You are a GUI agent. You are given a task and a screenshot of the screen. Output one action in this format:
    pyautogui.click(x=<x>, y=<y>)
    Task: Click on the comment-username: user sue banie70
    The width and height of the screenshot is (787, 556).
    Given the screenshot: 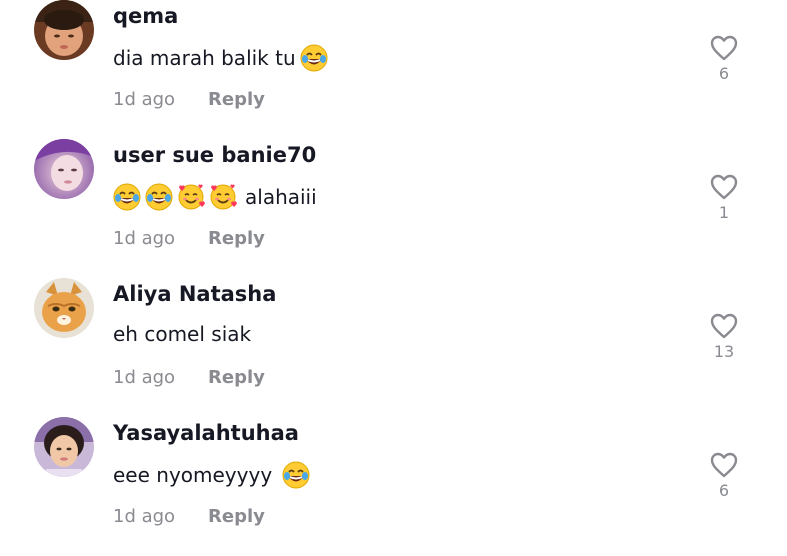 What is the action you would take?
    pyautogui.click(x=214, y=155)
    